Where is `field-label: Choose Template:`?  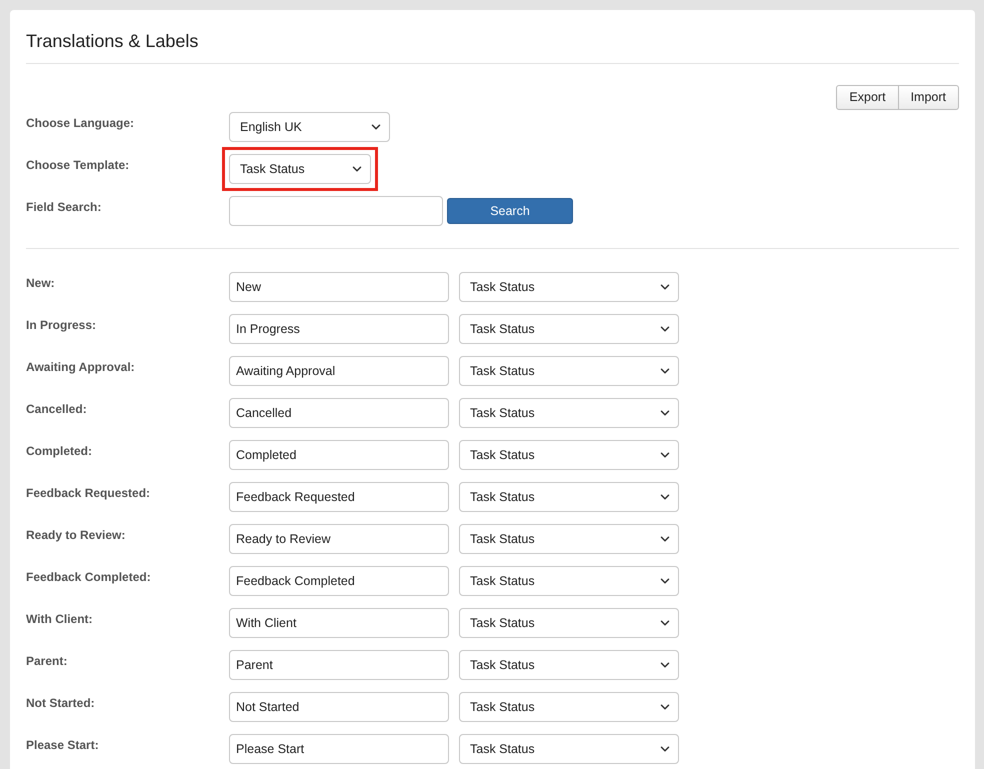 field-label: Choose Template: is located at coordinates (78, 165).